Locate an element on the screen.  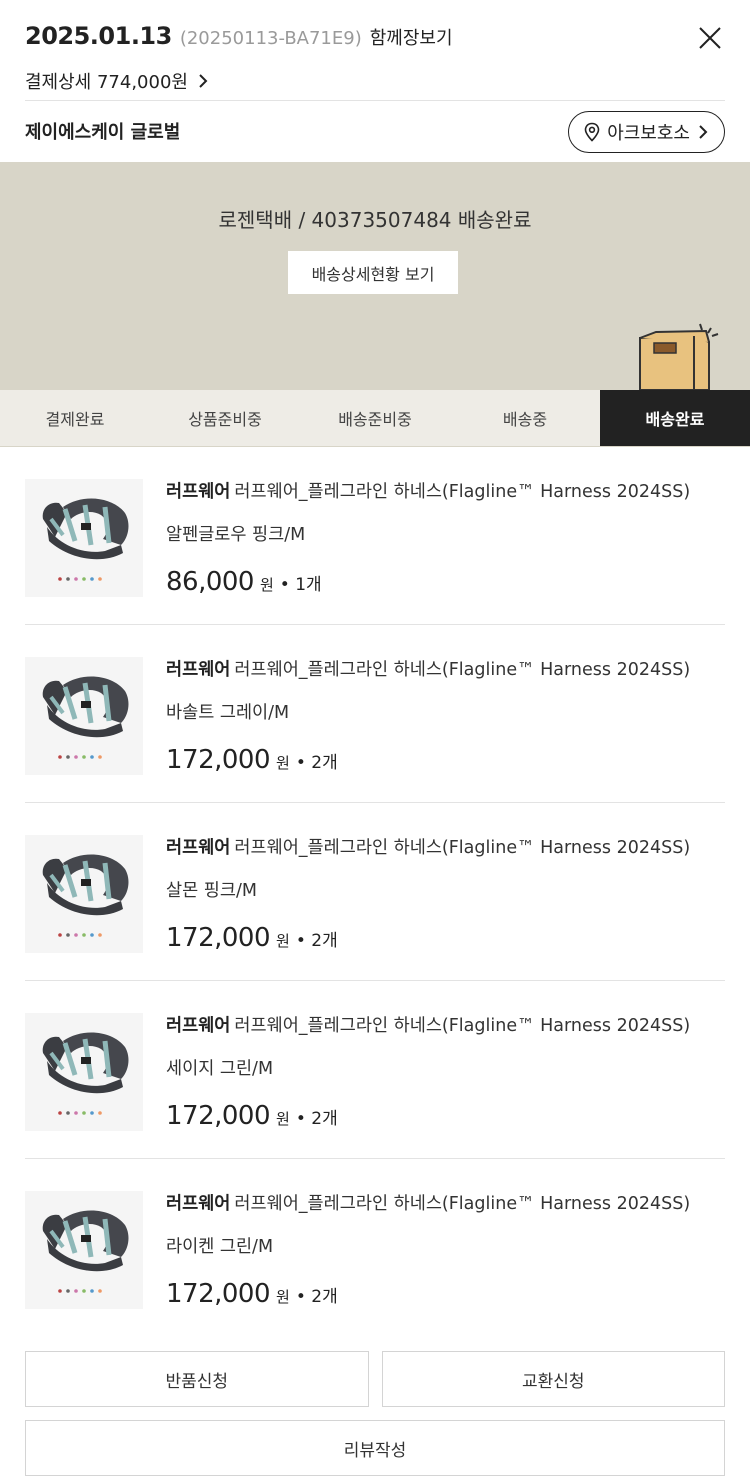
item-quantity: • 1개 is located at coordinates (300, 585).